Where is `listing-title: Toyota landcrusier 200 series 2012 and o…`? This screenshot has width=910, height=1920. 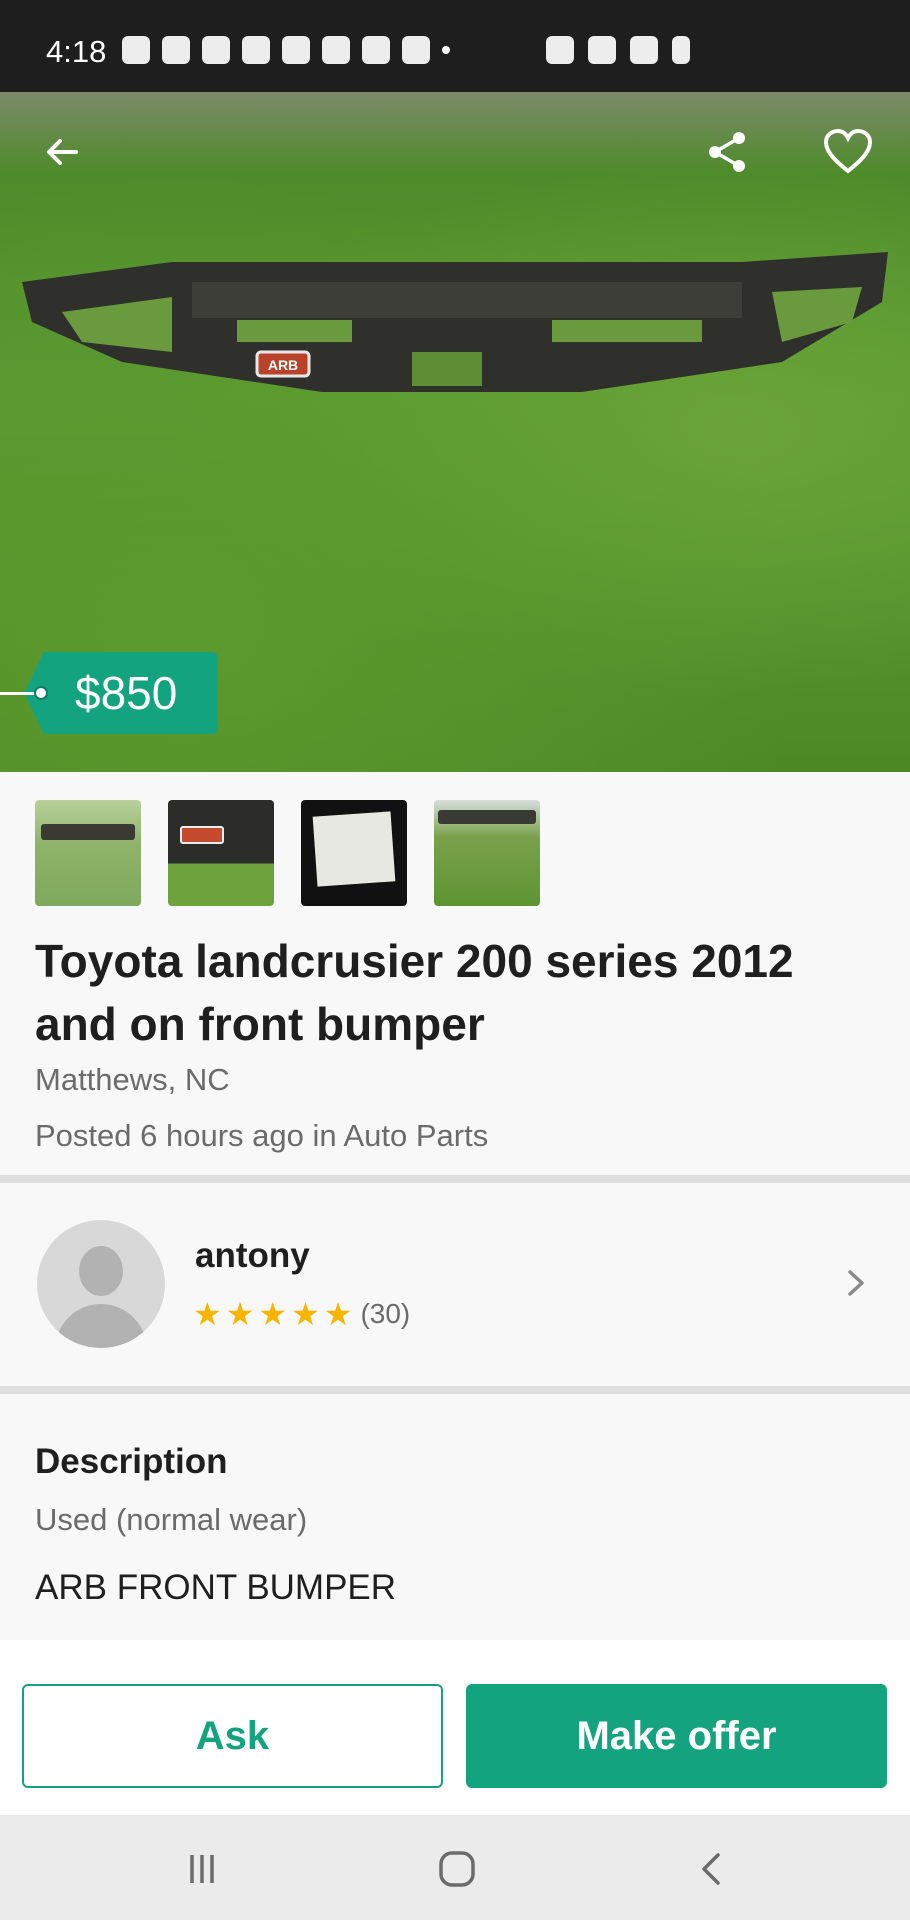
listing-title: Toyota landcrusier 200 series 2012 and o… is located at coordinates (414, 992).